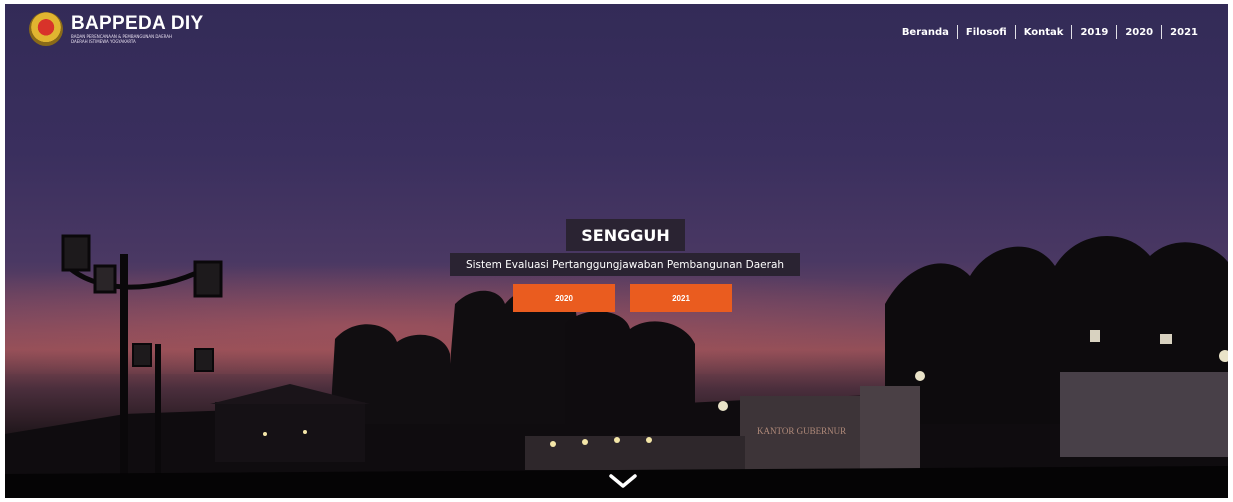 The width and height of the screenshot is (1233, 502). Describe the element at coordinates (1184, 32) in the screenshot. I see `nav-2021: 2021` at that location.